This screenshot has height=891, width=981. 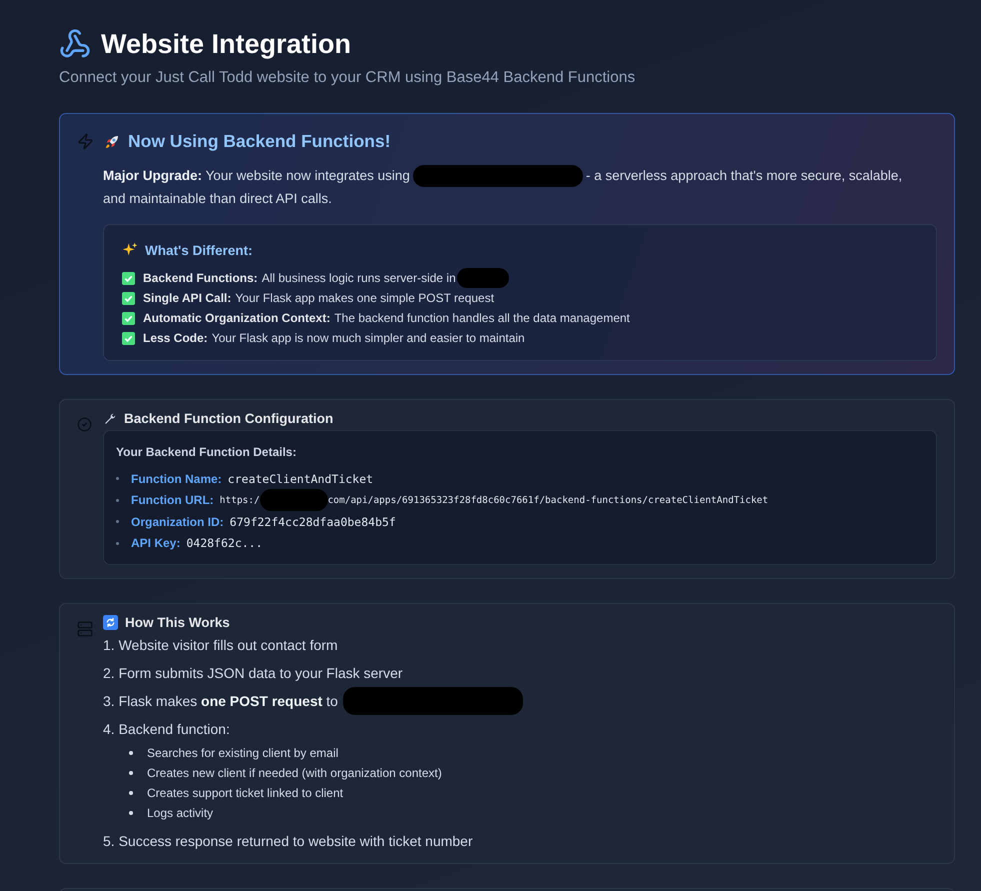 What do you see at coordinates (482, 318) in the screenshot?
I see `text: The backend function handles all the data management` at bounding box center [482, 318].